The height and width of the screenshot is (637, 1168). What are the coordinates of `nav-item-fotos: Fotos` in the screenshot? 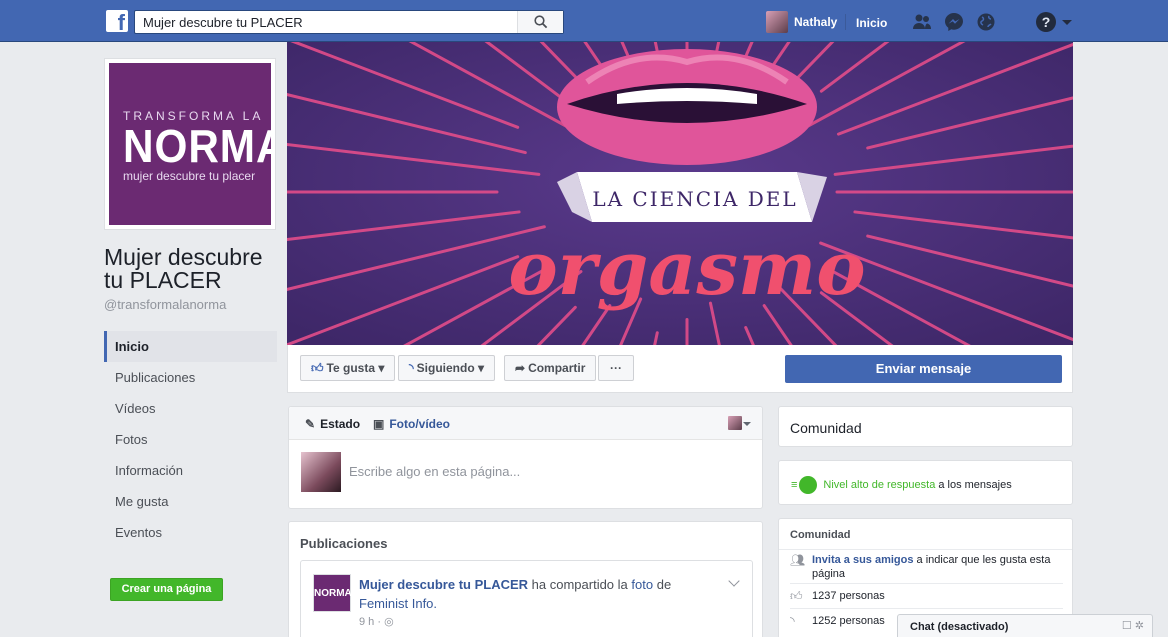 It's located at (190, 439).